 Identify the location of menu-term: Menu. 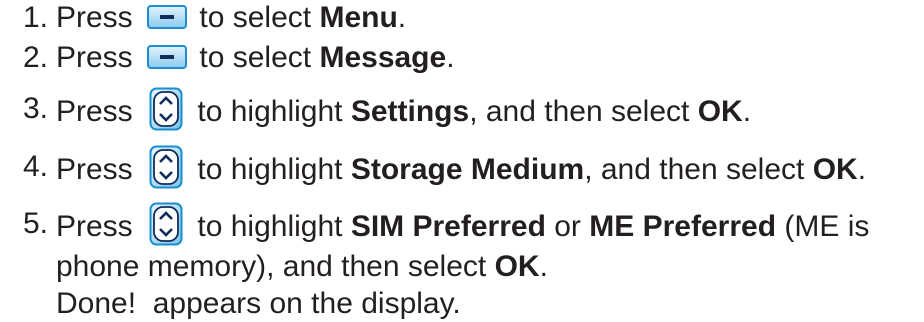
(358, 17).